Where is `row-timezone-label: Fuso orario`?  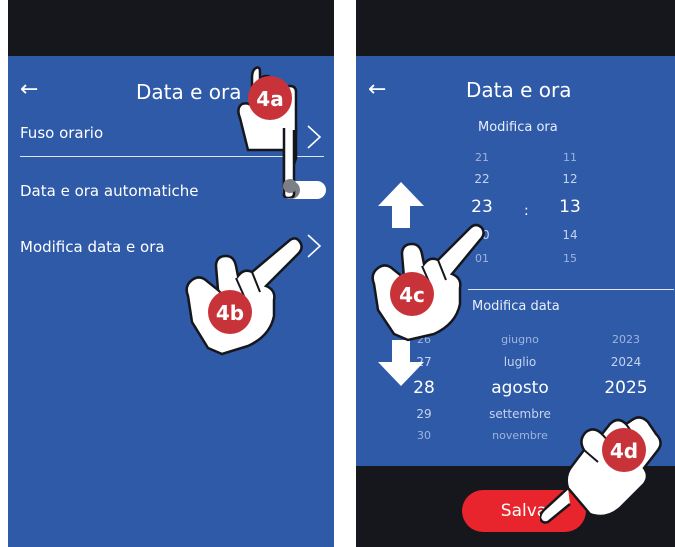
row-timezone-label: Fuso orario is located at coordinates (61, 133).